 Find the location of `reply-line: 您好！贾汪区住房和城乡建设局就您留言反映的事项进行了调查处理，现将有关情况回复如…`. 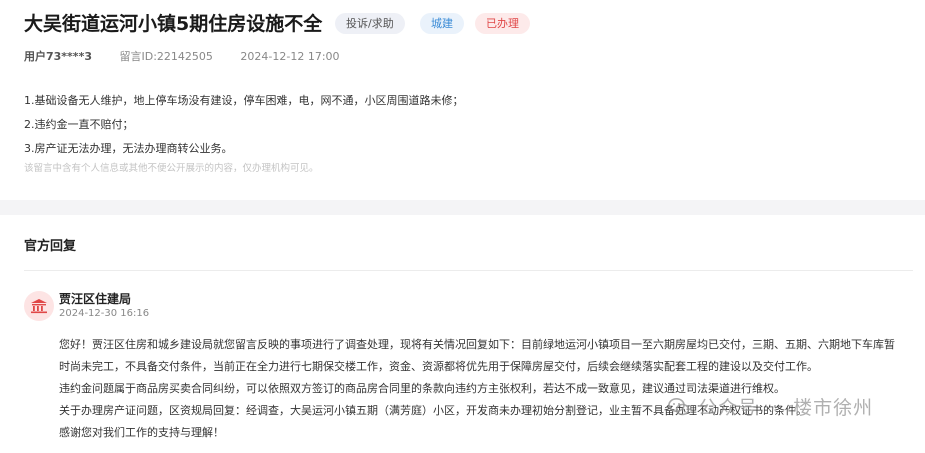

reply-line: 您好！贾汪区住房和城乡建设局就您留言反映的事项进行了调查处理，现将有关情况回复如… is located at coordinates (477, 344).